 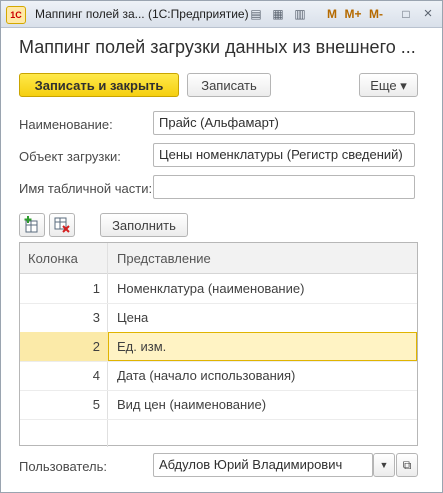 I want to click on save-button: Записать, so click(x=229, y=85).